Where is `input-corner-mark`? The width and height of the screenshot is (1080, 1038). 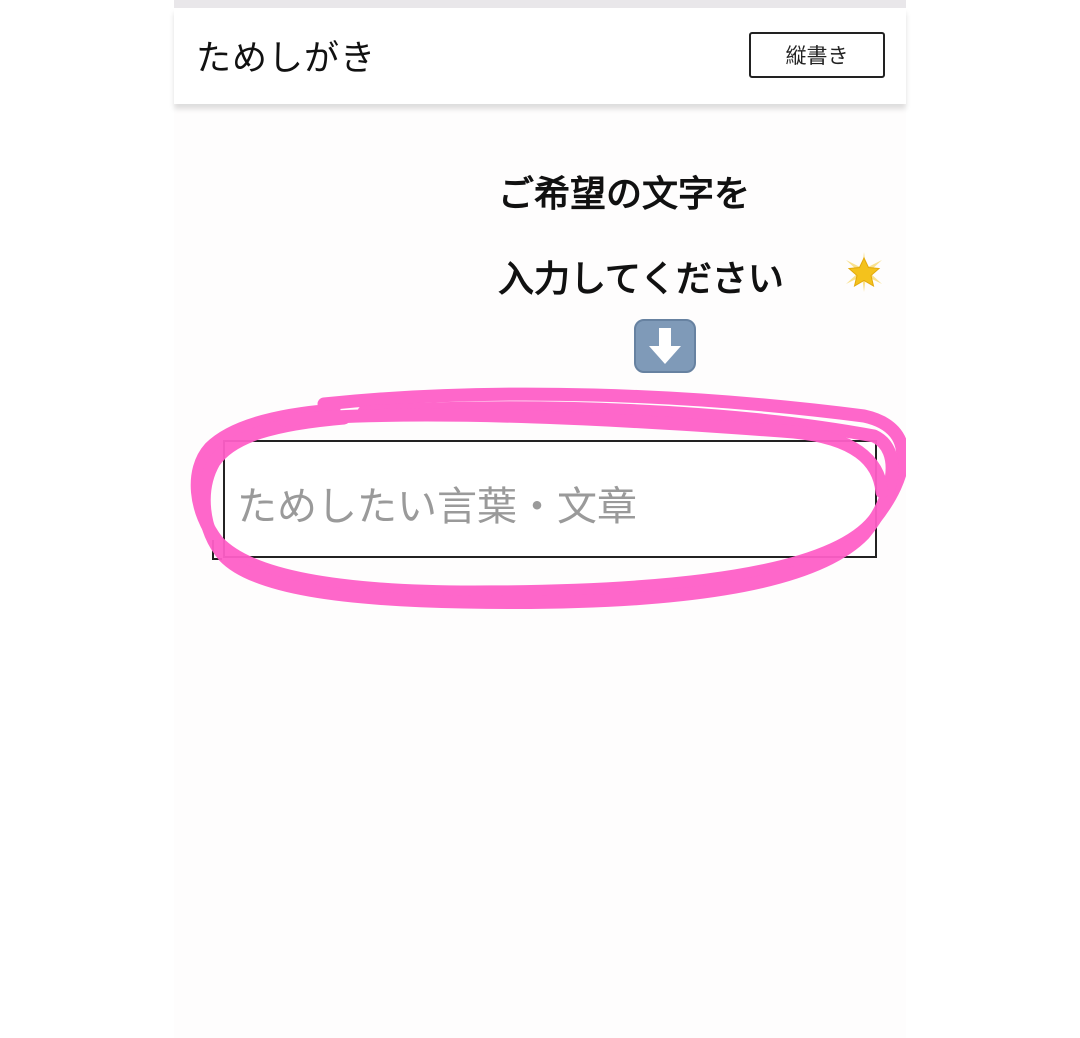
input-corner-mark is located at coordinates (217, 550).